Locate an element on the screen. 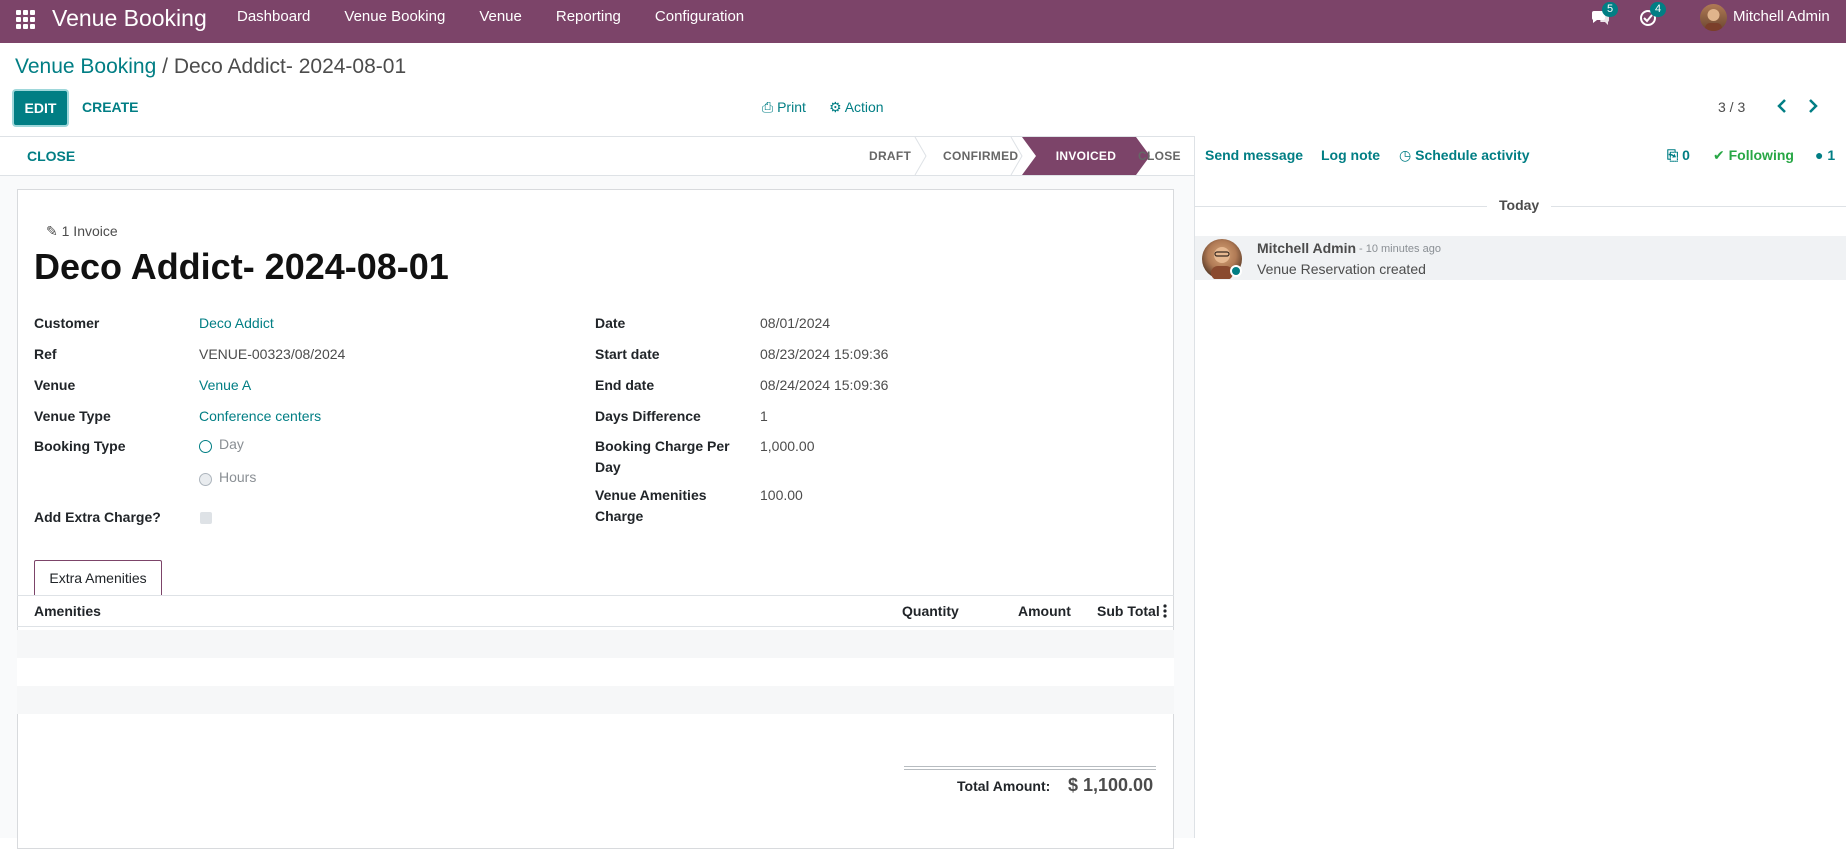 Image resolution: width=1846 pixels, height=849 pixels. print-button: ⎙ Print is located at coordinates (784, 107).